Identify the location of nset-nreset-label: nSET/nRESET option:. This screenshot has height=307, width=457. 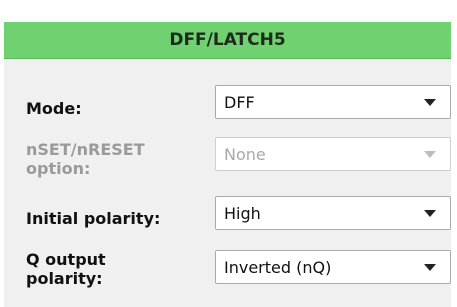
(85, 159).